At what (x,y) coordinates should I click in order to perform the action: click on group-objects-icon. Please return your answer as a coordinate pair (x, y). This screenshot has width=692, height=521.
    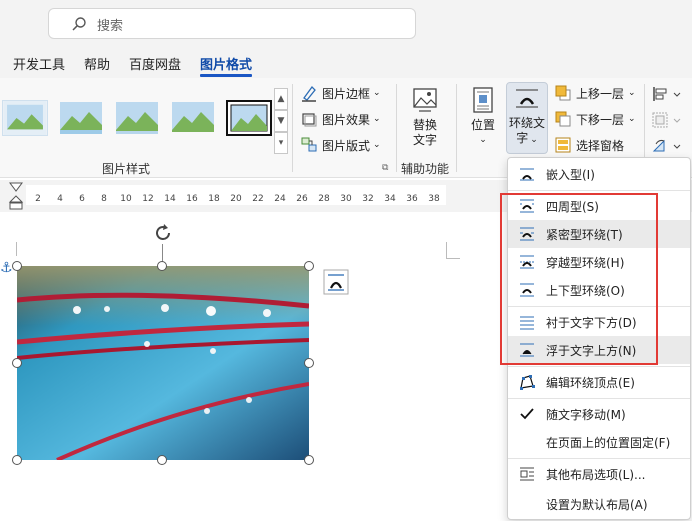
    Looking at the image, I should click on (668, 120).